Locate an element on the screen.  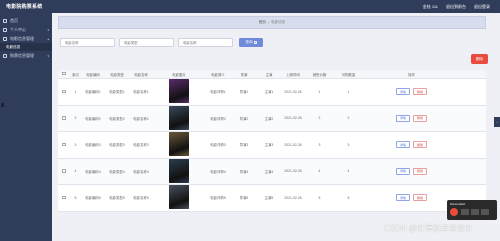
cell-qty: 1 is located at coordinates (348, 91).